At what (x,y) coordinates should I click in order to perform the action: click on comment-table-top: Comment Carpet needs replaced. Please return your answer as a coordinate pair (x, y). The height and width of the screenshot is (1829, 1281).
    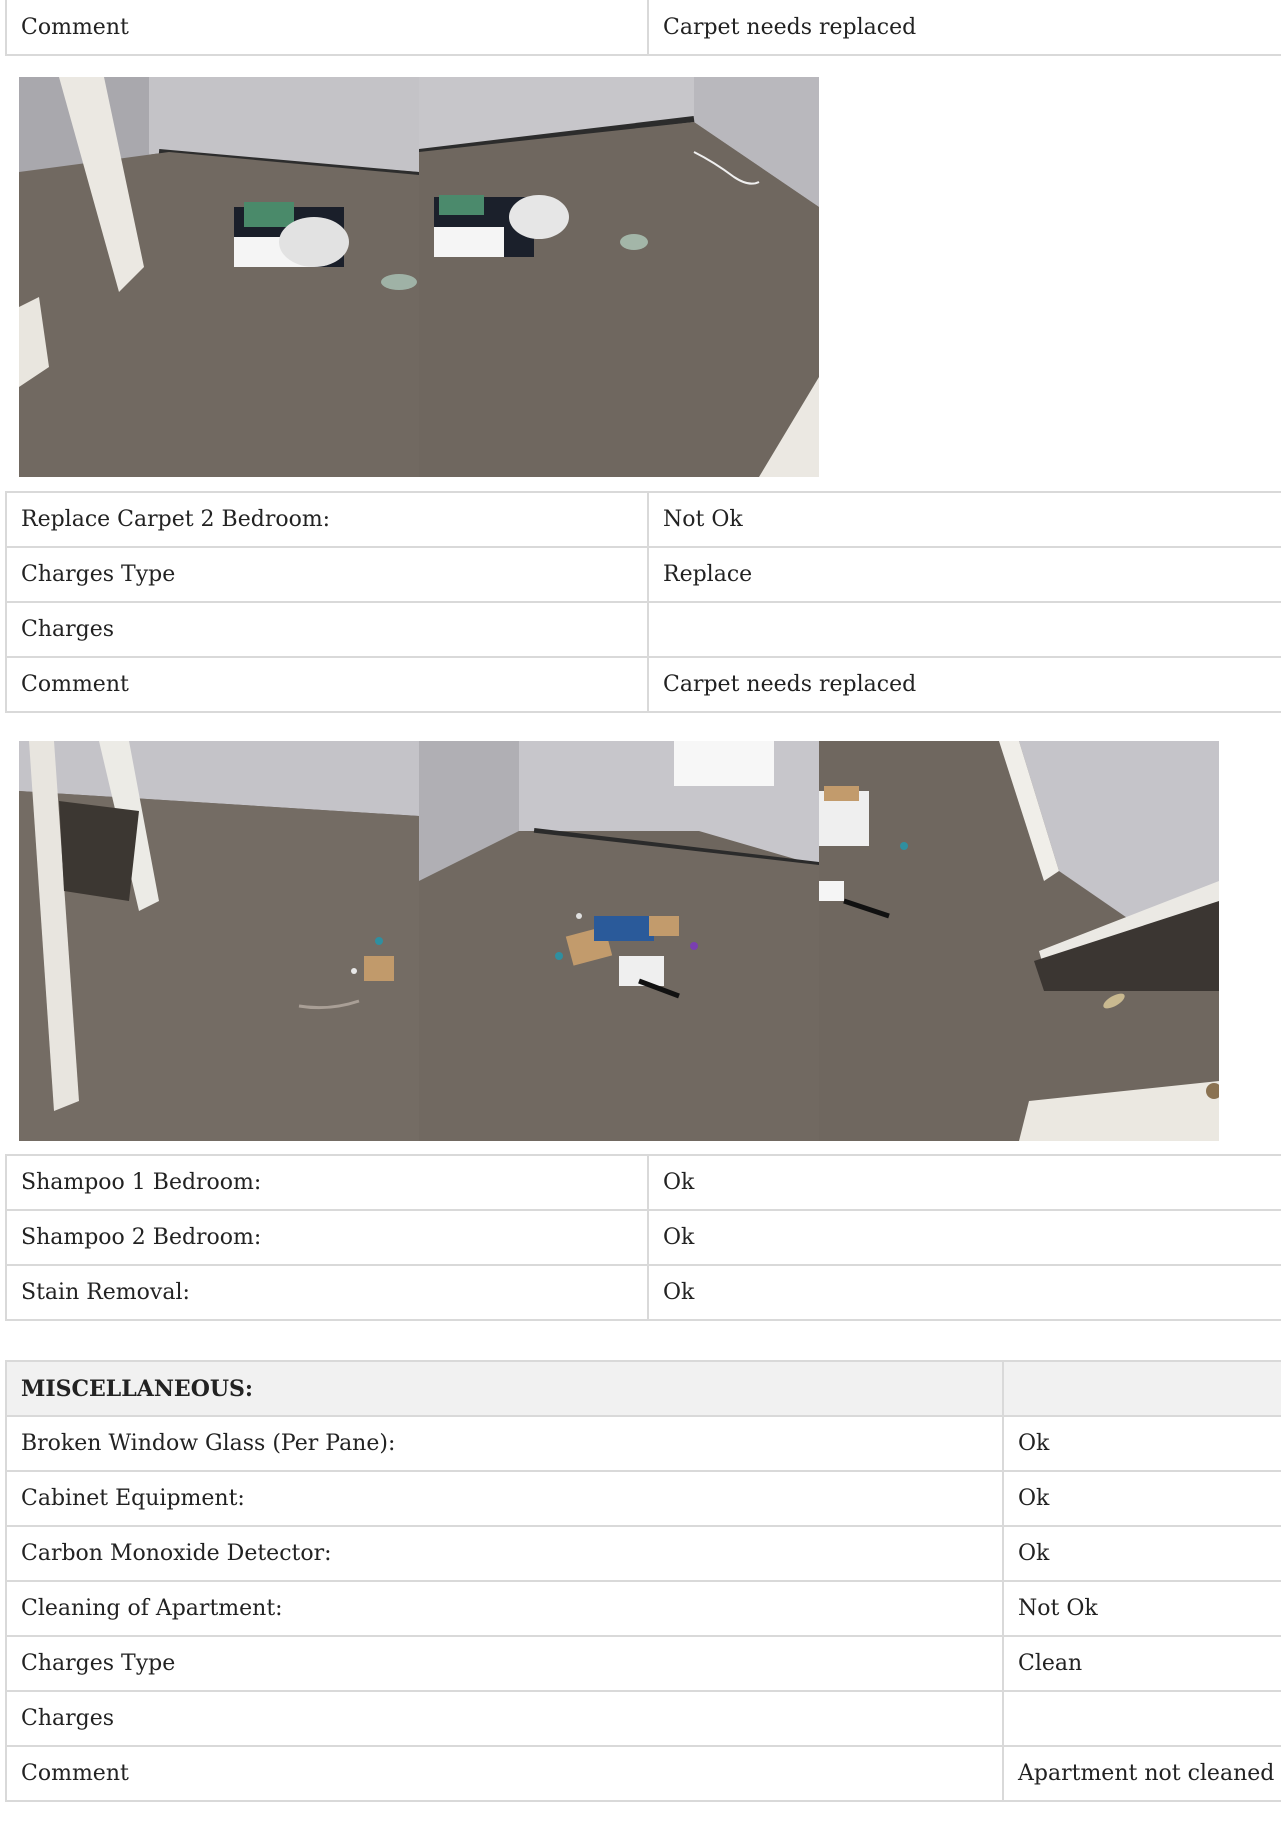
    Looking at the image, I should click on (643, 28).